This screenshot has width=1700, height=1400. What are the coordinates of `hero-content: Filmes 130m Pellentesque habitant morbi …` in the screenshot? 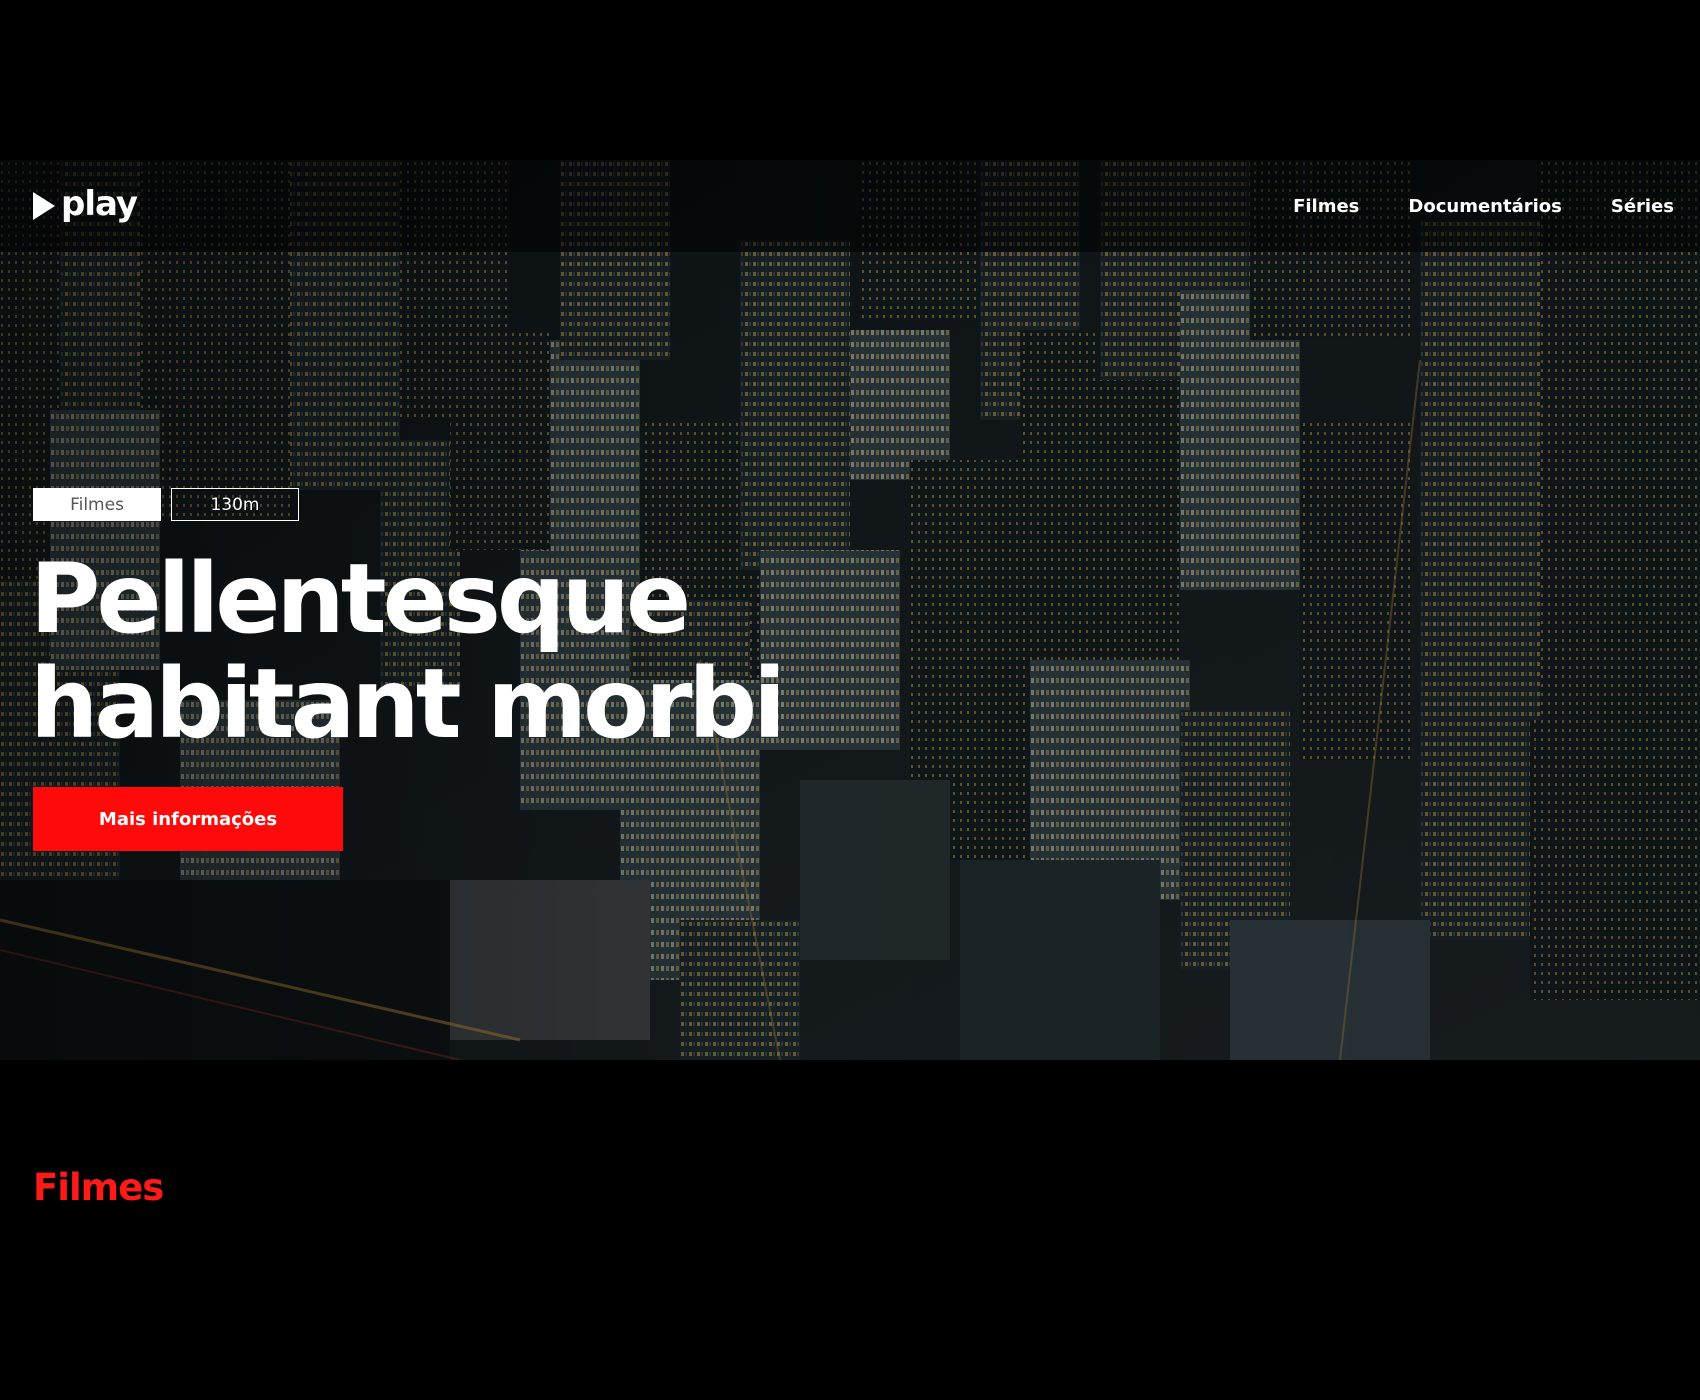 It's located at (410, 669).